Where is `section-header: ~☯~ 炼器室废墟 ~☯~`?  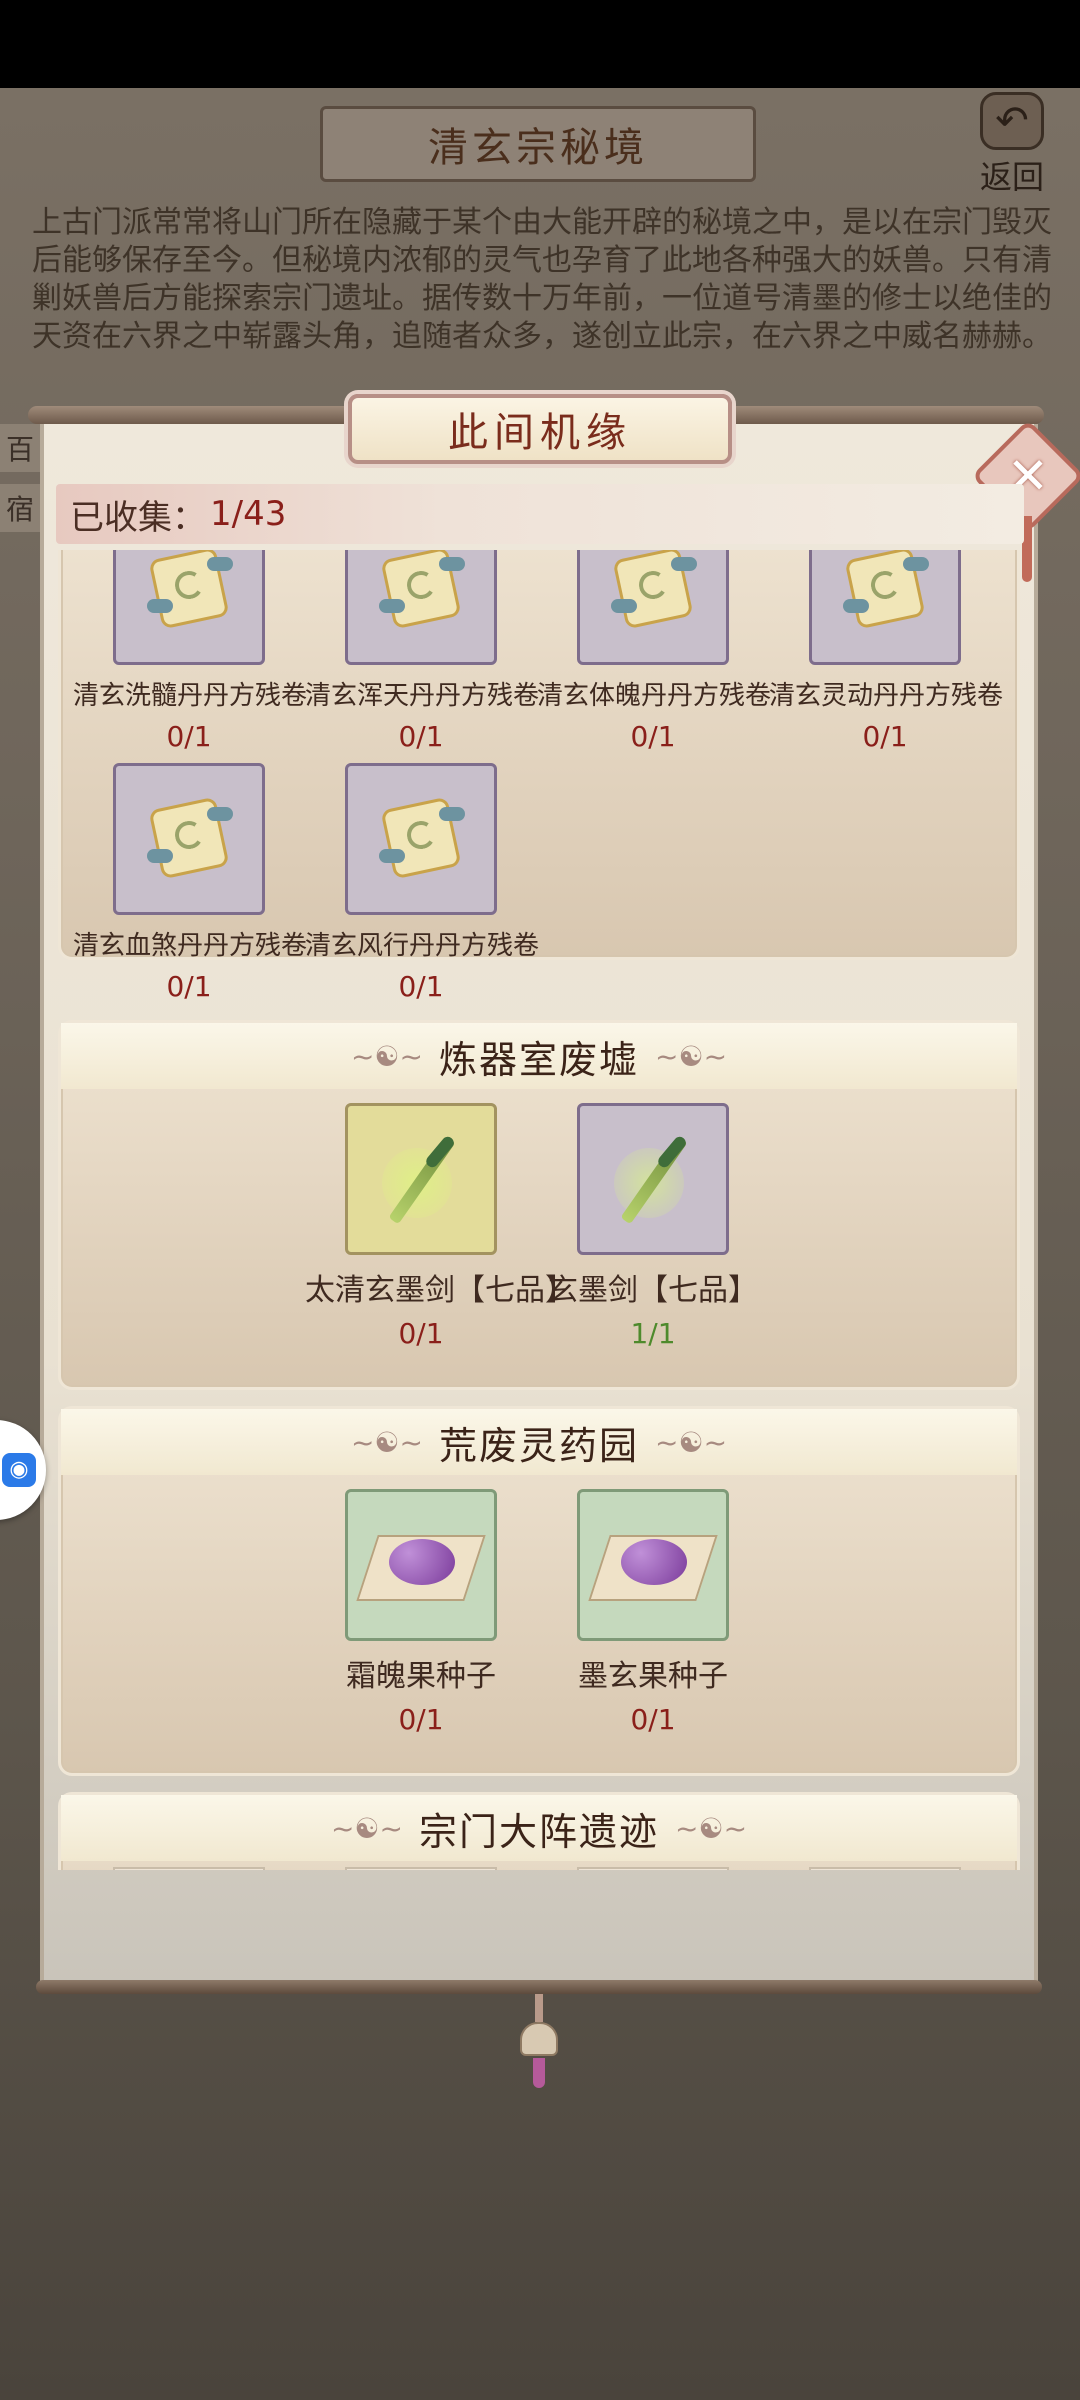
section-header: ~☯~ 炼器室废墟 ~☯~ is located at coordinates (539, 1056).